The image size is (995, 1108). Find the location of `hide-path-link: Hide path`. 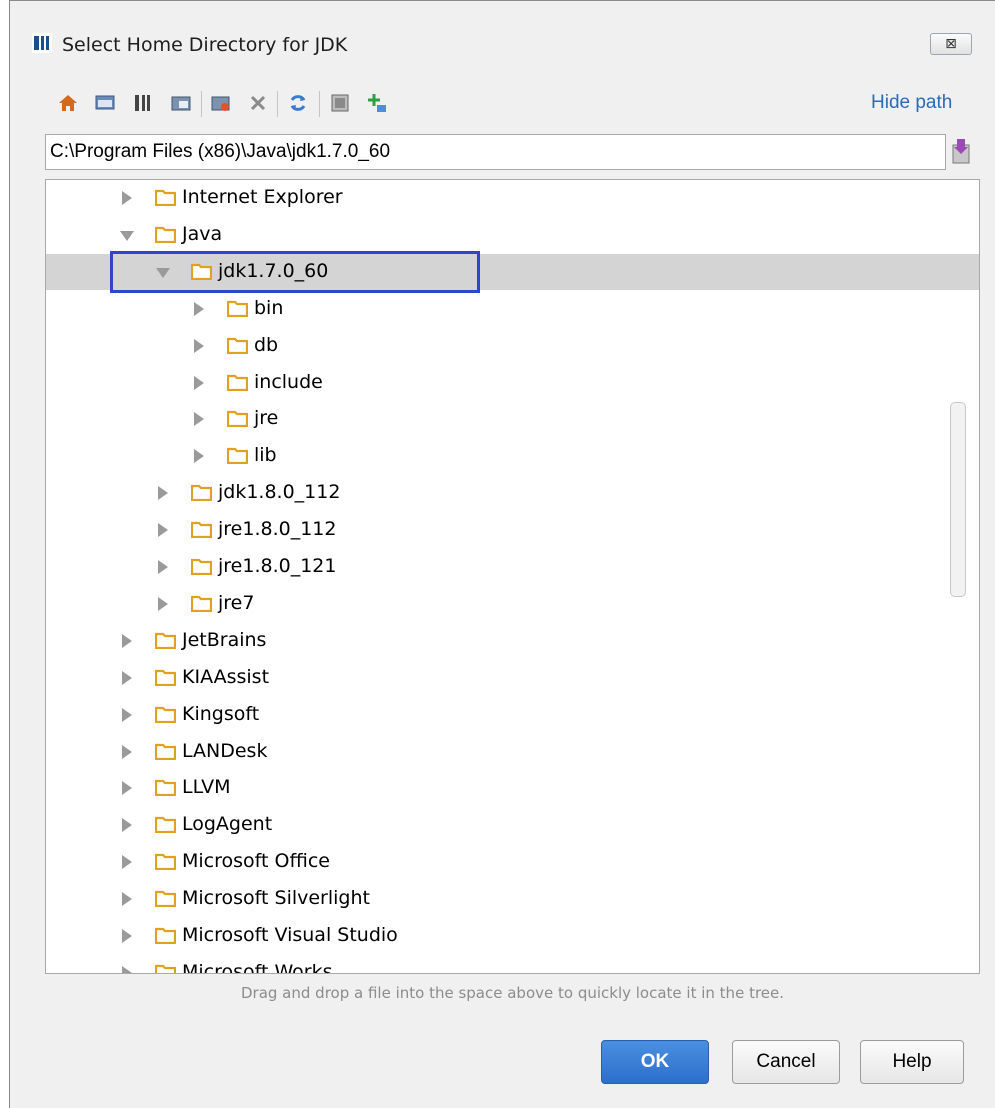

hide-path-link: Hide path is located at coordinates (911, 103).